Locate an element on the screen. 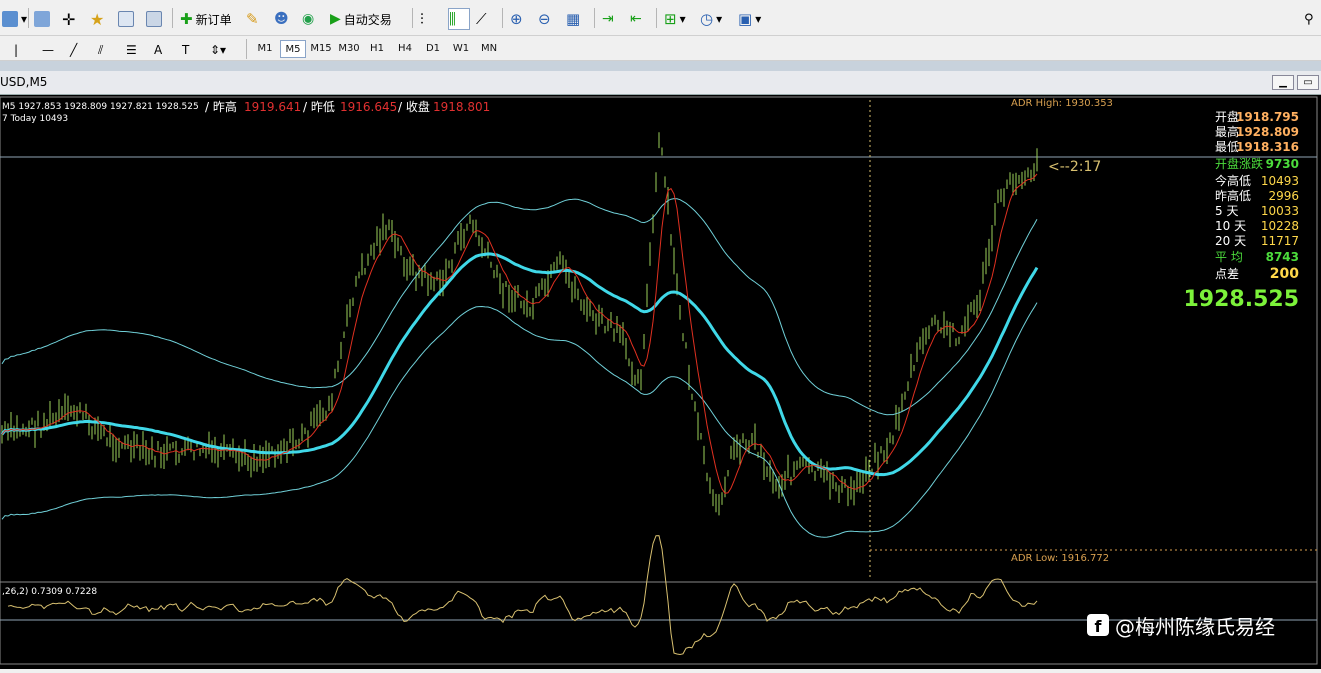 The height and width of the screenshot is (673, 1321). timeframe-w1: W1 is located at coordinates (461, 49).